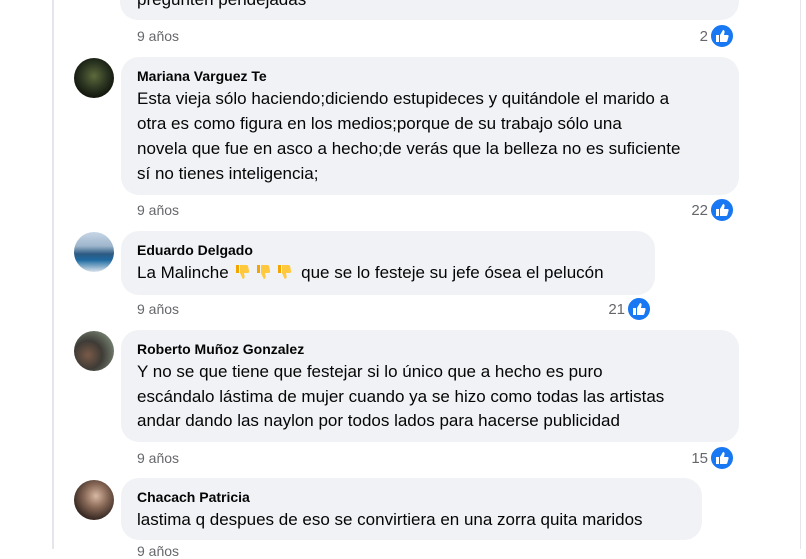 Image resolution: width=806 pixels, height=559 pixels. Describe the element at coordinates (267, 272) in the screenshot. I see `thumbs-down-emoji-icon` at that location.